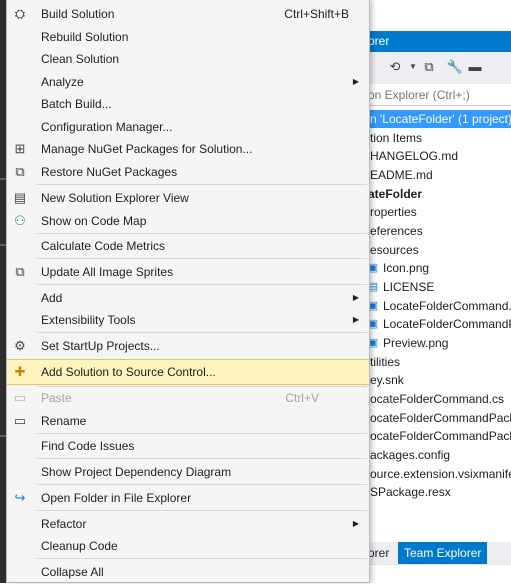  Describe the element at coordinates (435, 250) in the screenshot. I see `tree-item: esources` at that location.